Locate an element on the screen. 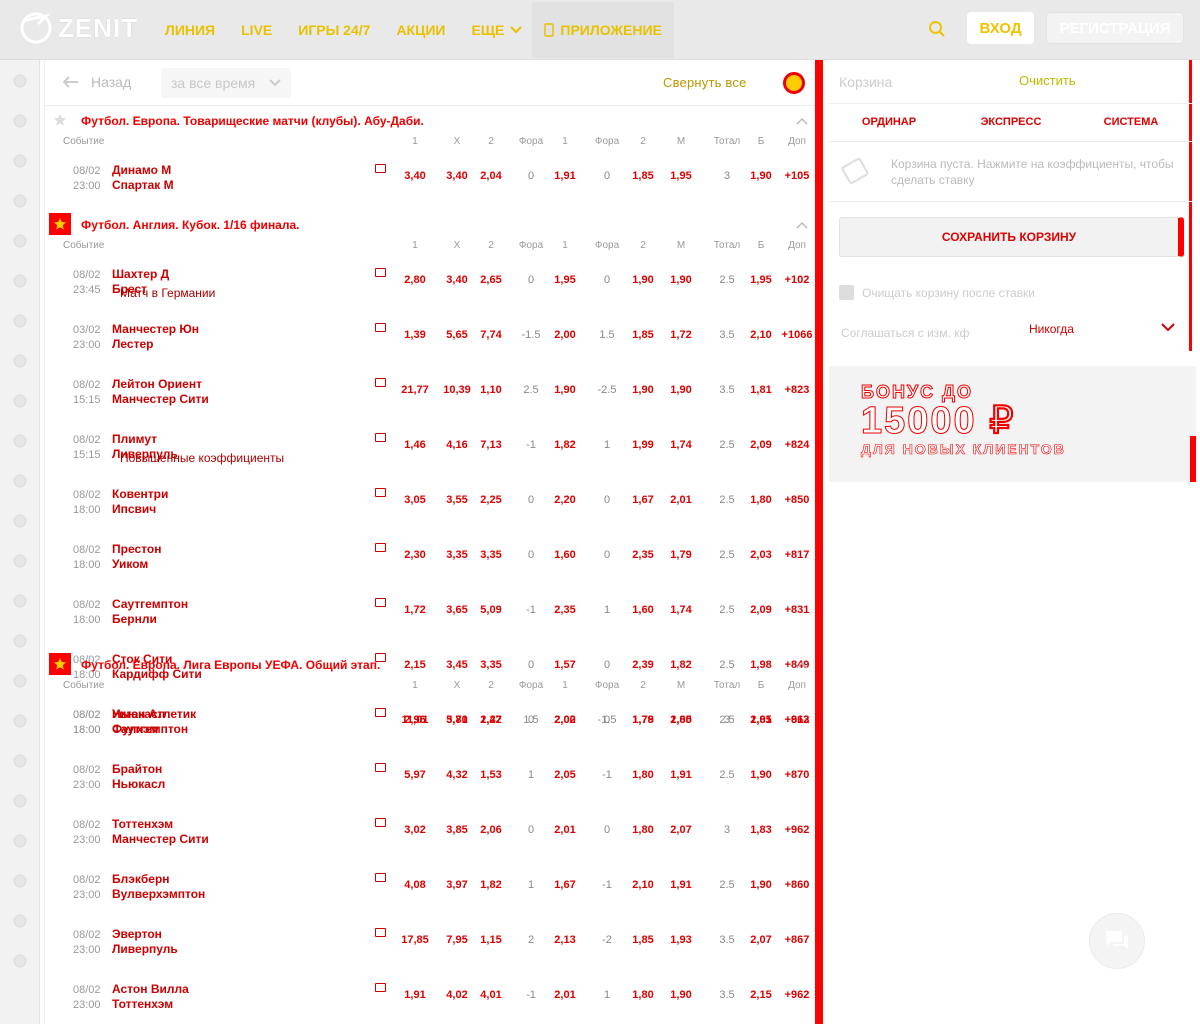  odds-cell: 7,13 is located at coordinates (490, 445).